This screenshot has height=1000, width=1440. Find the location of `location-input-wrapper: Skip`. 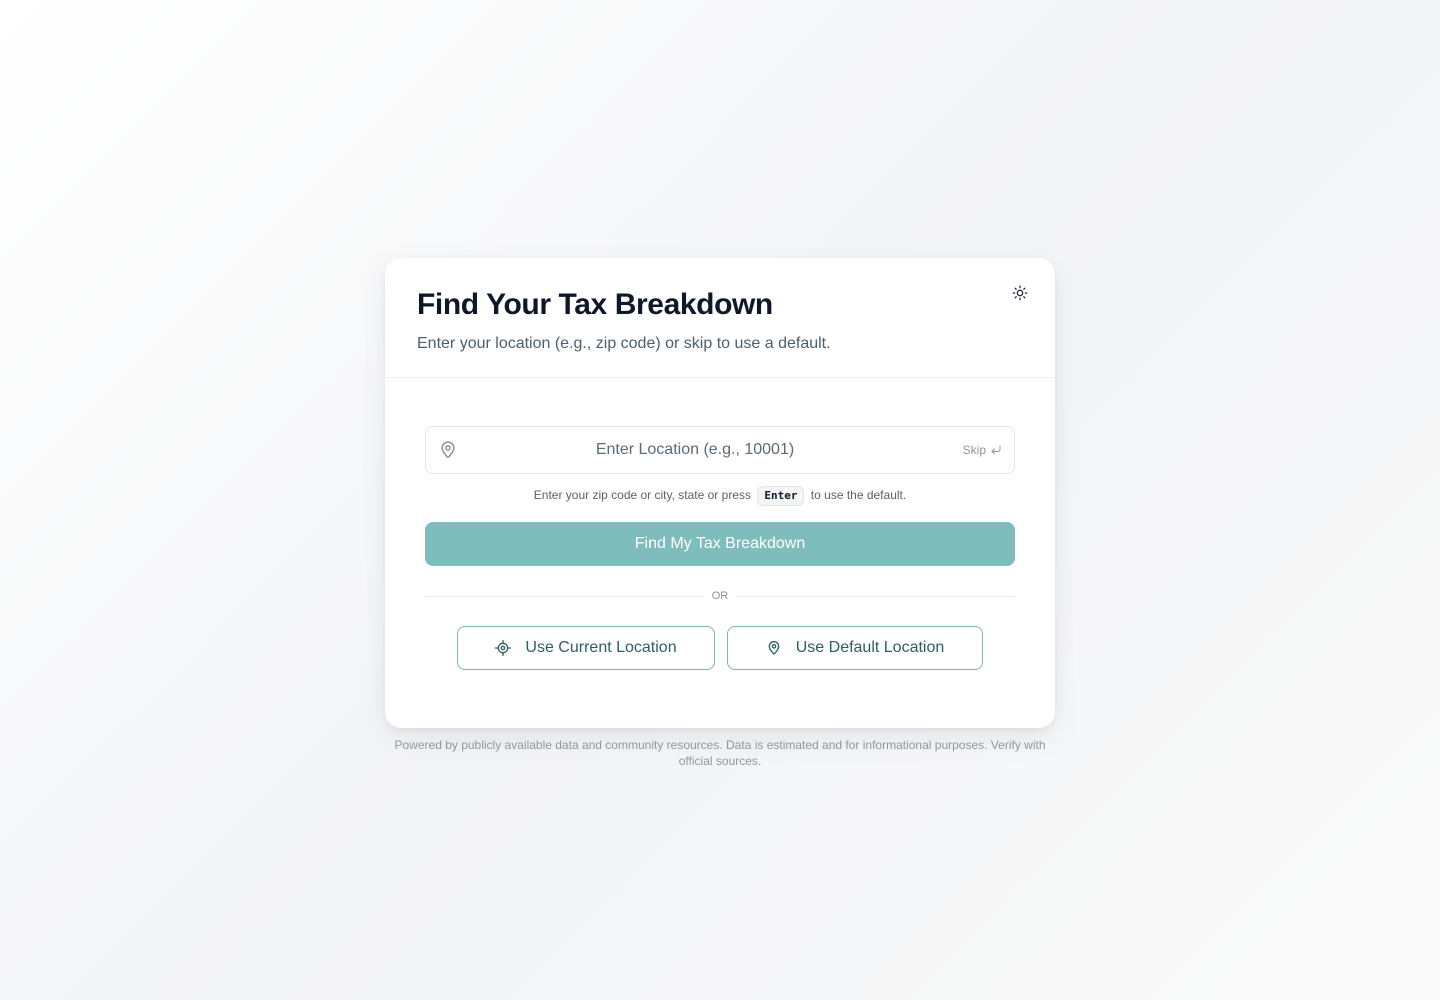

location-input-wrapper: Skip is located at coordinates (720, 450).